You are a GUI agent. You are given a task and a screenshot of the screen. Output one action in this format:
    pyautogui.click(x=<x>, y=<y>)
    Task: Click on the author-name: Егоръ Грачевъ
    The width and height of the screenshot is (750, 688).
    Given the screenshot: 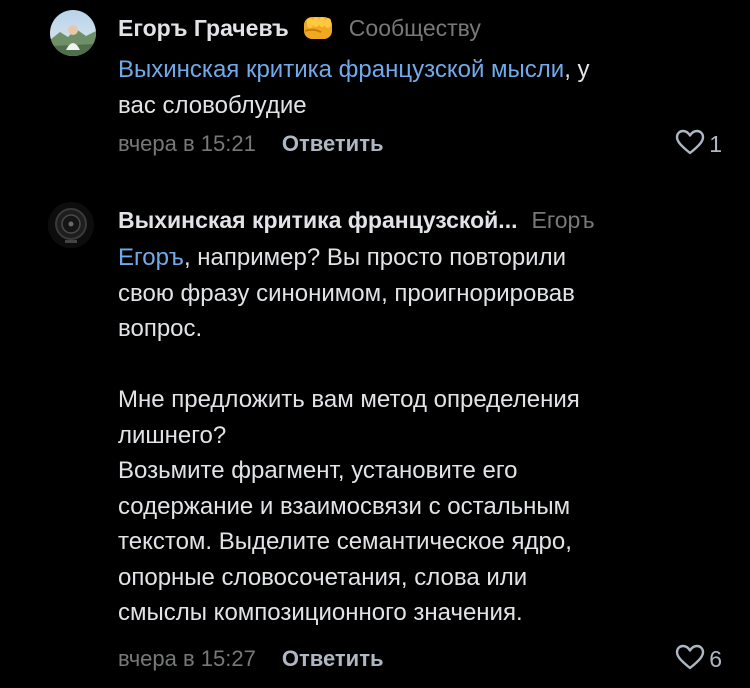 What is the action you would take?
    pyautogui.click(x=203, y=28)
    